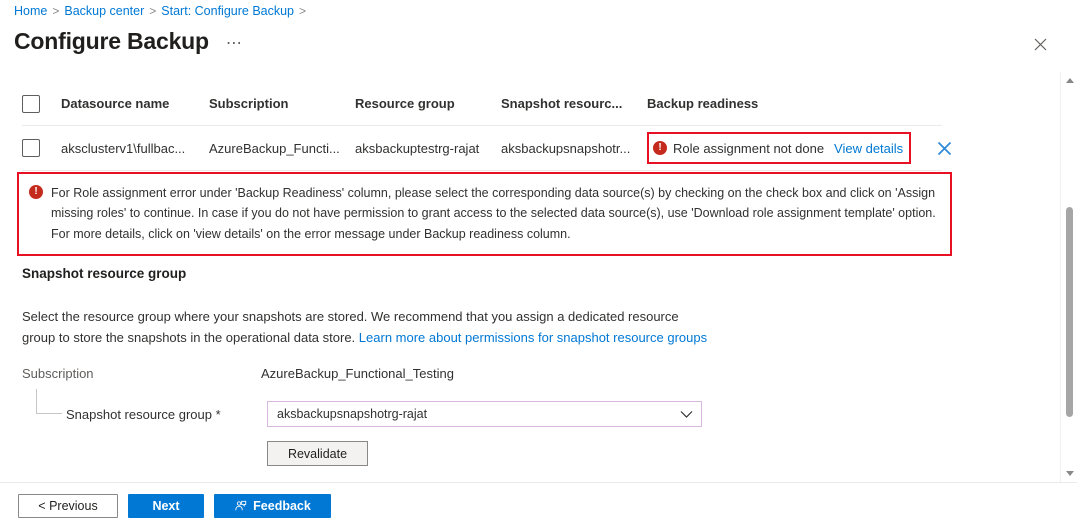 The width and height of the screenshot is (1077, 529). Describe the element at coordinates (166, 506) in the screenshot. I see `next-button: Next` at that location.